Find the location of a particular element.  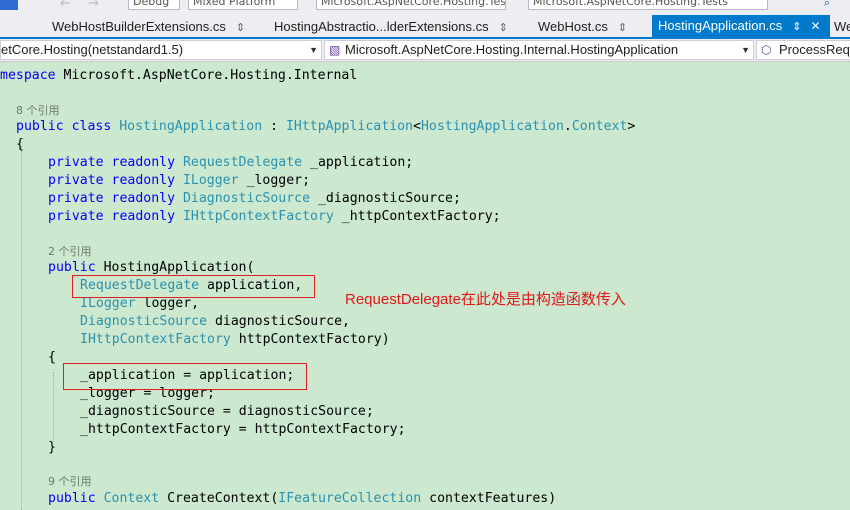

member-value: ProcessRequ is located at coordinates (814, 49).